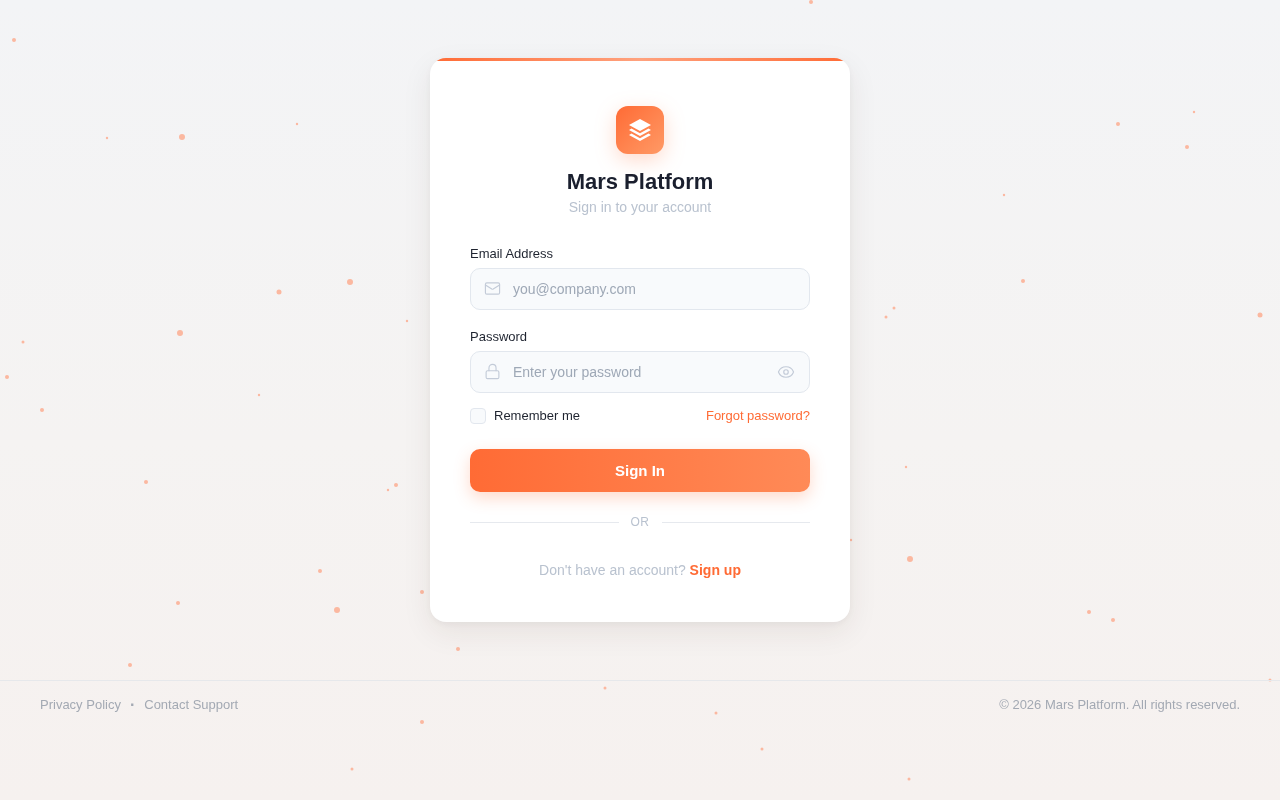  Describe the element at coordinates (492, 288) in the screenshot. I see `mail-icon` at that location.